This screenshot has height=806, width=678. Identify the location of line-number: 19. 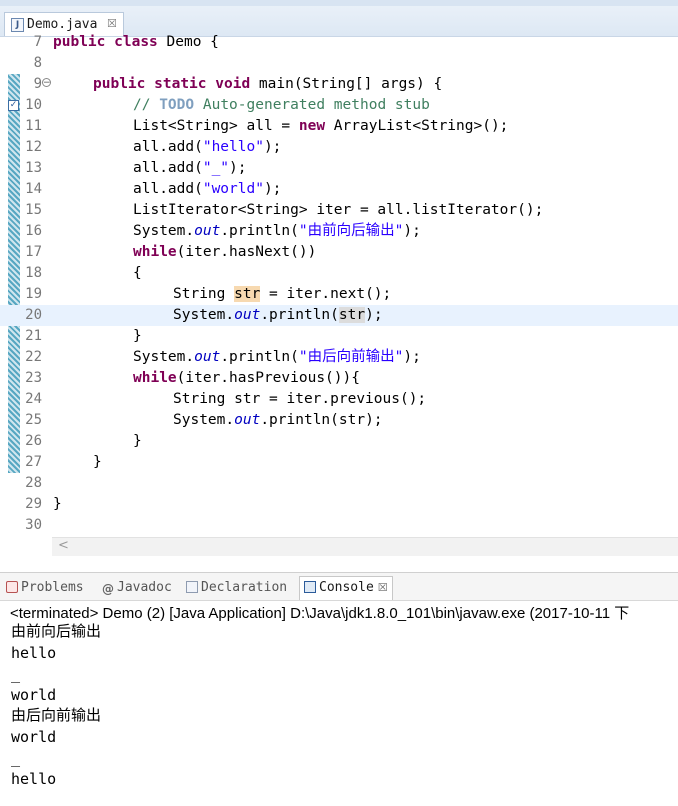
(33, 294).